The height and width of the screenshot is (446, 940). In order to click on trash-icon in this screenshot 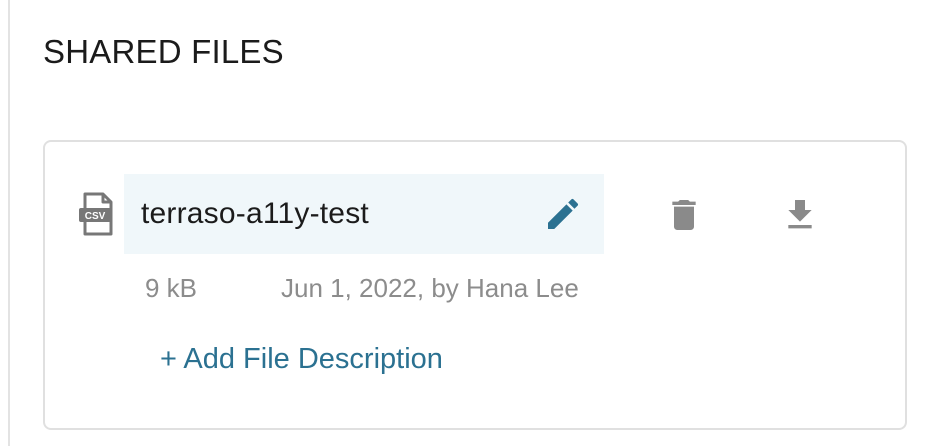, I will do `click(684, 215)`.